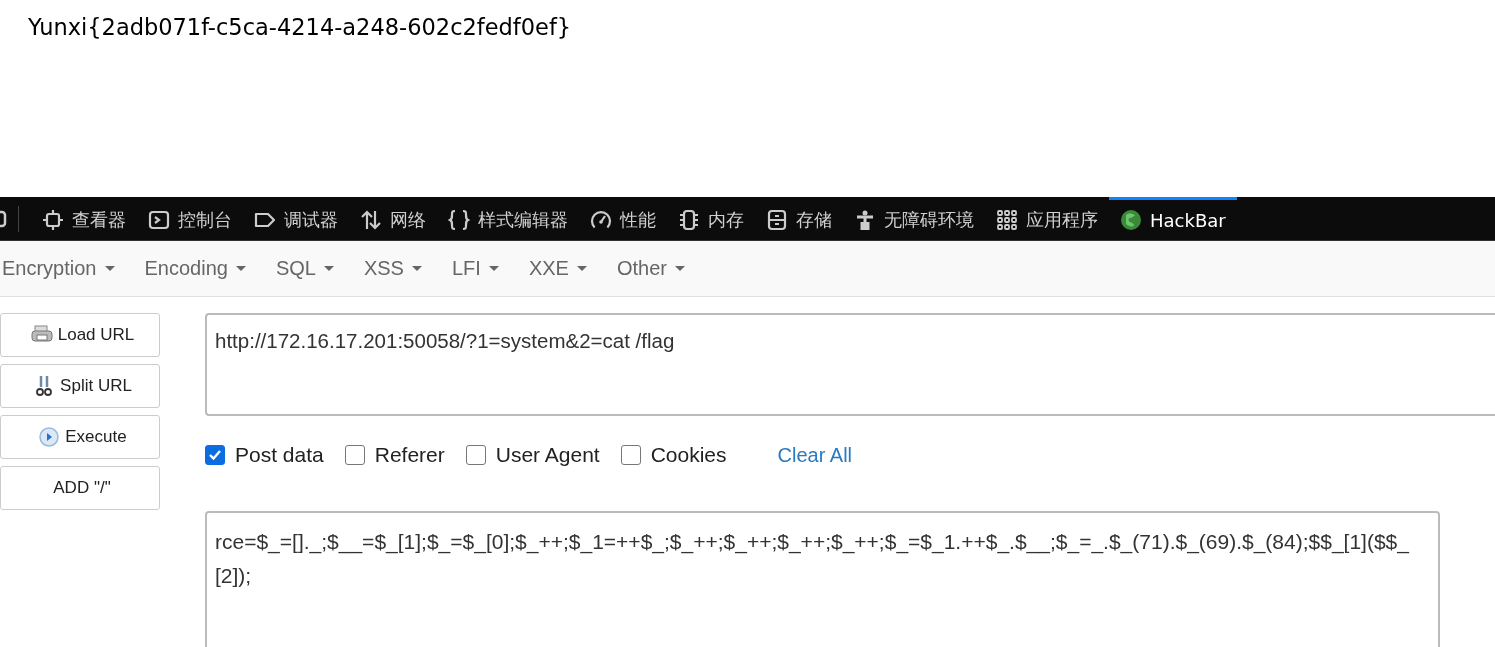 The width and height of the screenshot is (1495, 647). I want to click on hackbar-button: ADD "/", so click(80, 488).